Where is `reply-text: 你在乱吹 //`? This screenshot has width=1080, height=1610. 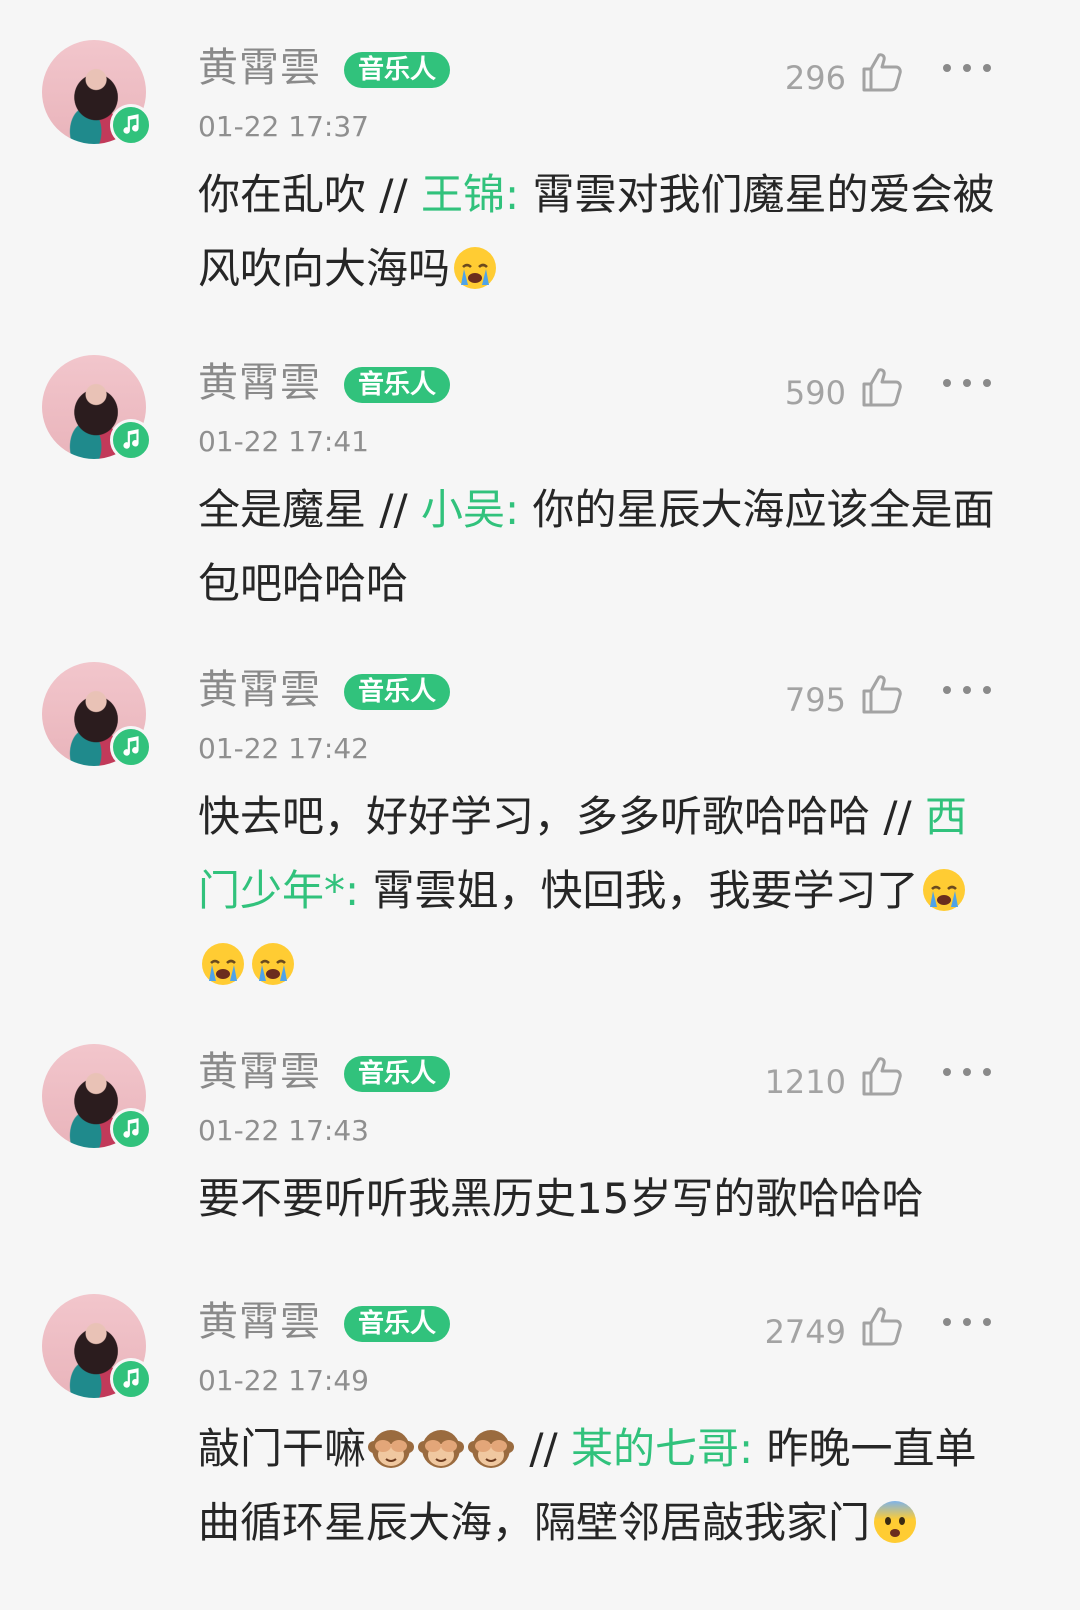 reply-text: 你在乱吹 // is located at coordinates (310, 194).